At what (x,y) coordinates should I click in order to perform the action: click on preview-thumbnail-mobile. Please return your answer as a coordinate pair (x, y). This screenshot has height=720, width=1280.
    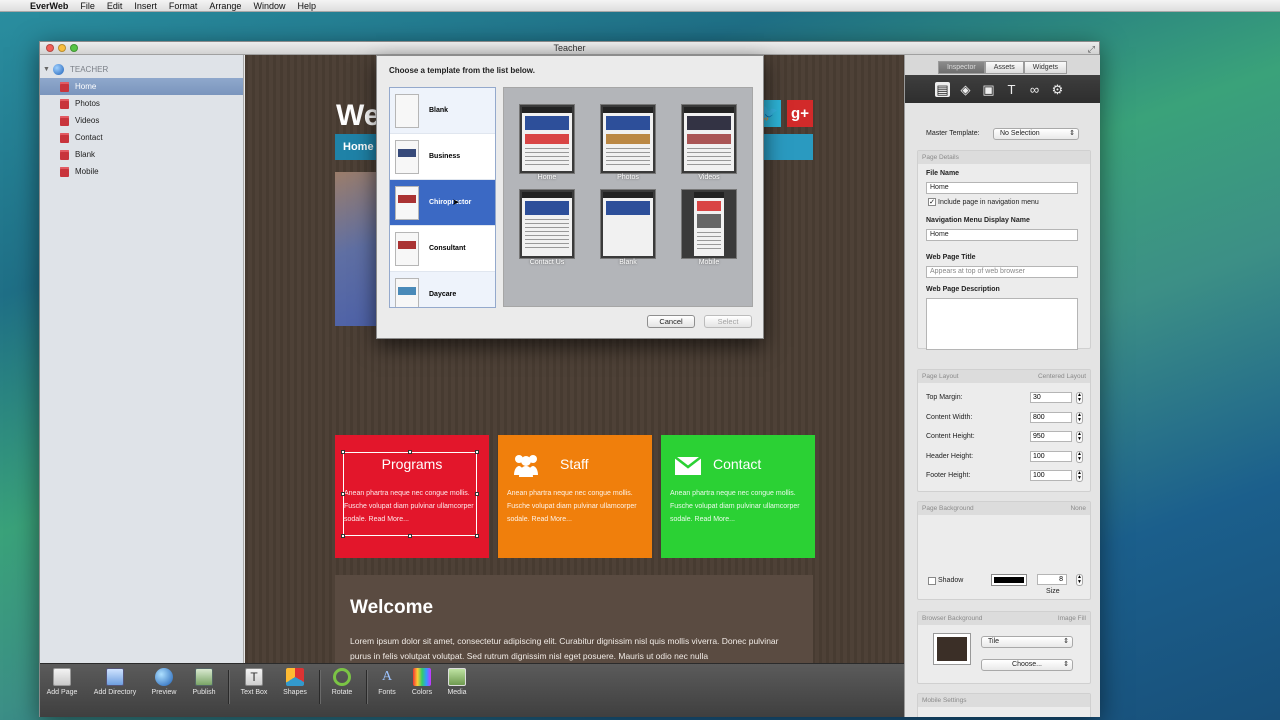
    Looking at the image, I should click on (709, 224).